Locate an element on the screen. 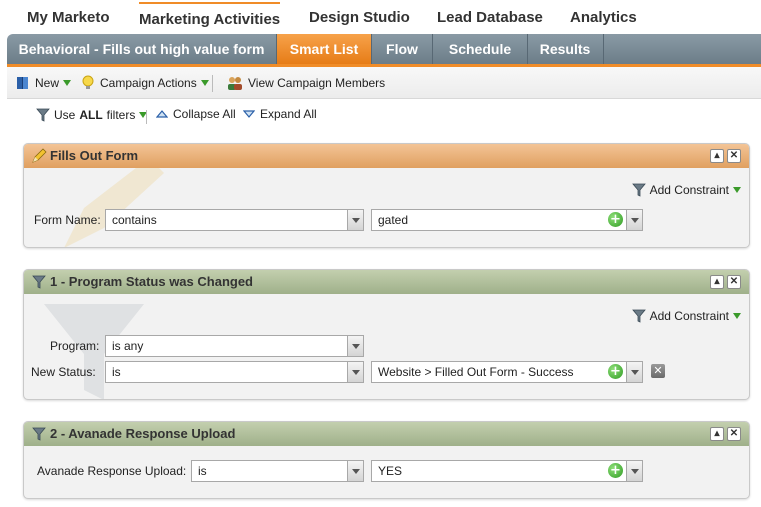  form-name-value-select: gated is located at coordinates (507, 220).